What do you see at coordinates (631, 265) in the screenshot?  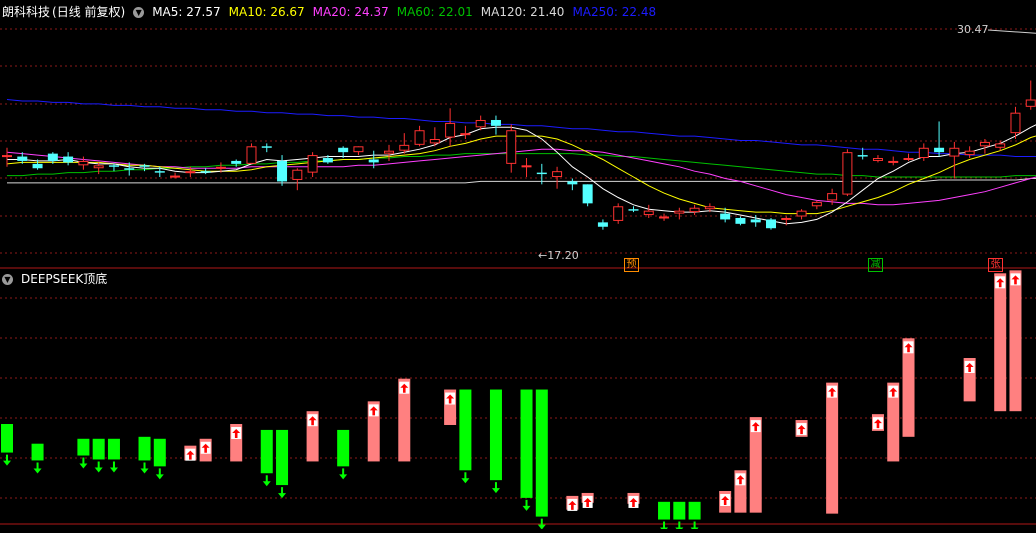 I see `marker-yu: 预` at bounding box center [631, 265].